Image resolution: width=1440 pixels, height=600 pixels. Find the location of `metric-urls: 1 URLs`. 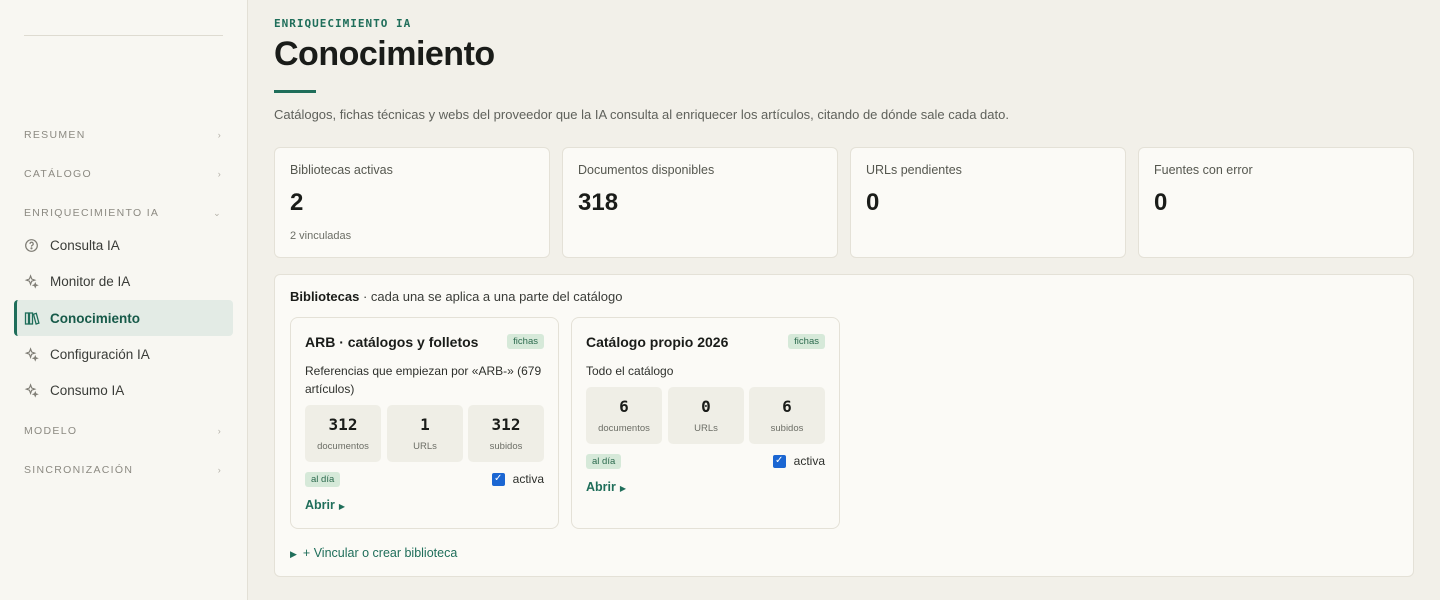

metric-urls: 1 URLs is located at coordinates (425, 433).